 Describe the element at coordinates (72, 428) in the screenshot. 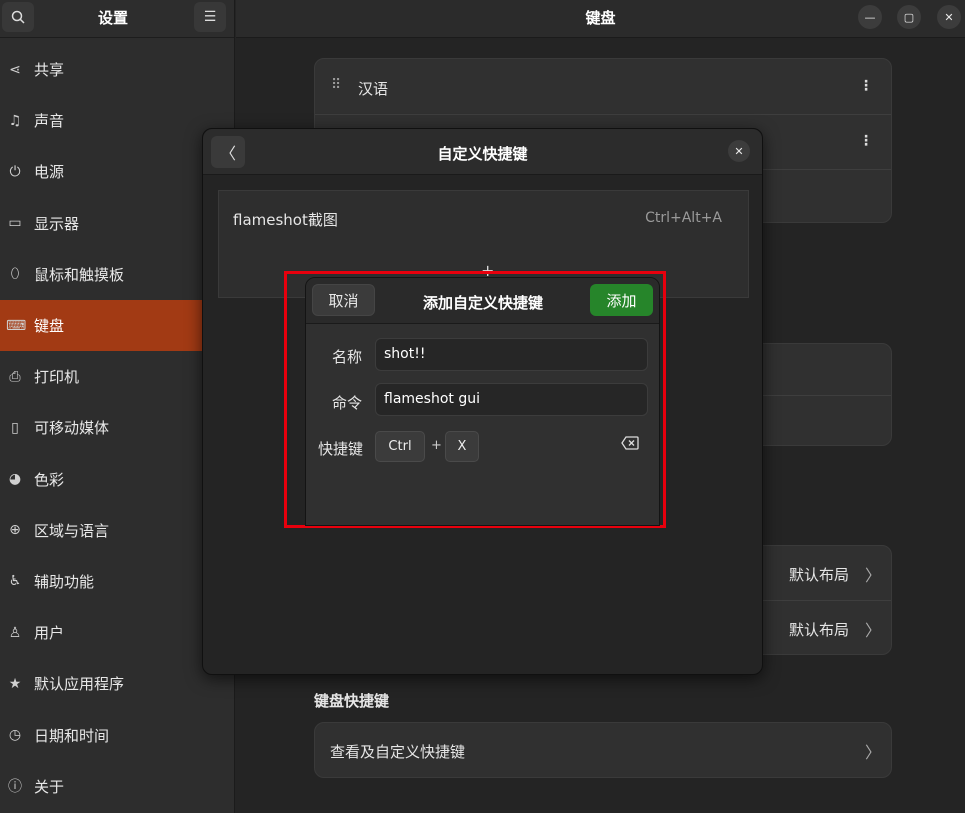

I see `sidebar-item-label: 可移动媒体` at that location.